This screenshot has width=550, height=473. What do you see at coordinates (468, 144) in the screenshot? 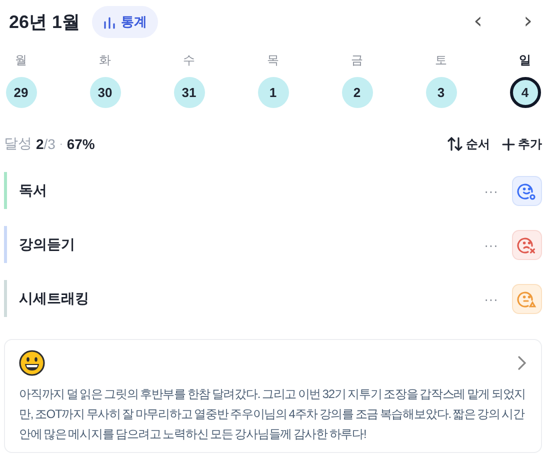
I see `sort-button: 순서` at bounding box center [468, 144].